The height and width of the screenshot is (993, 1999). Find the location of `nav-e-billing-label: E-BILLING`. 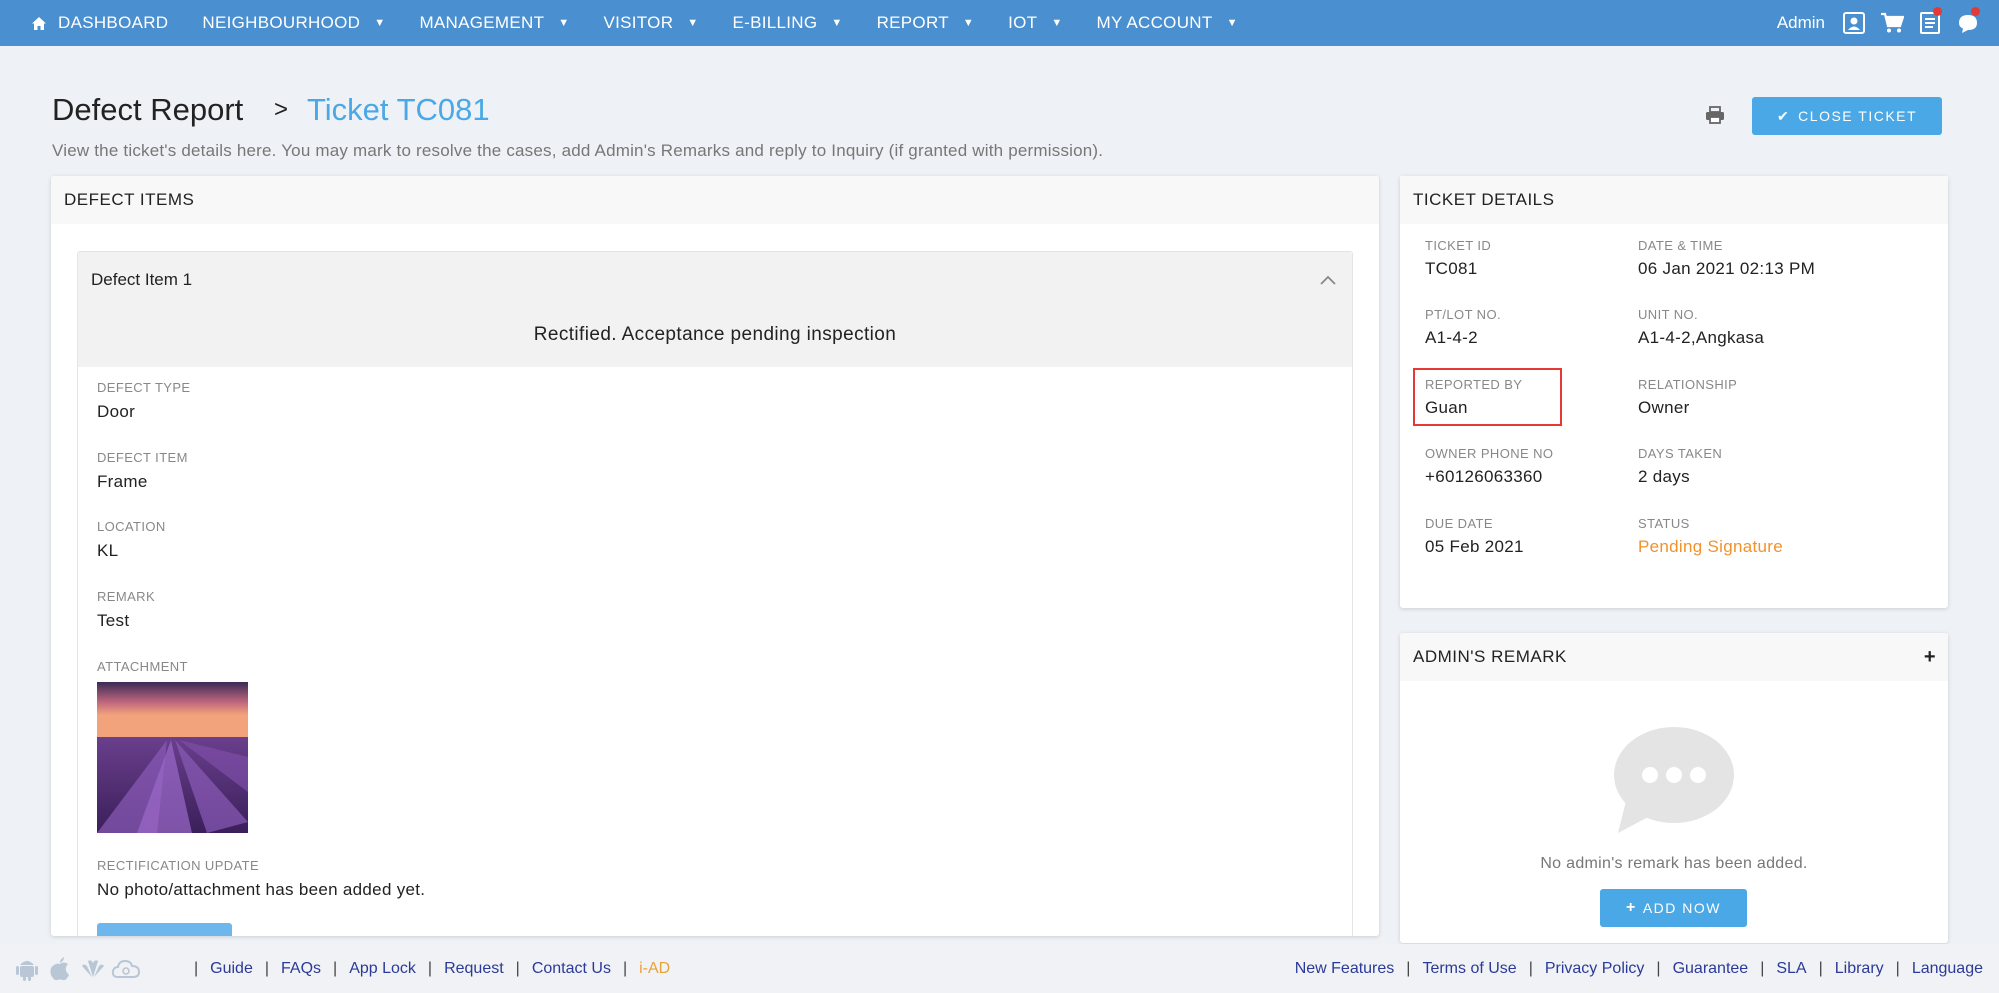

nav-e-billing-label: E-BILLING is located at coordinates (775, 22).